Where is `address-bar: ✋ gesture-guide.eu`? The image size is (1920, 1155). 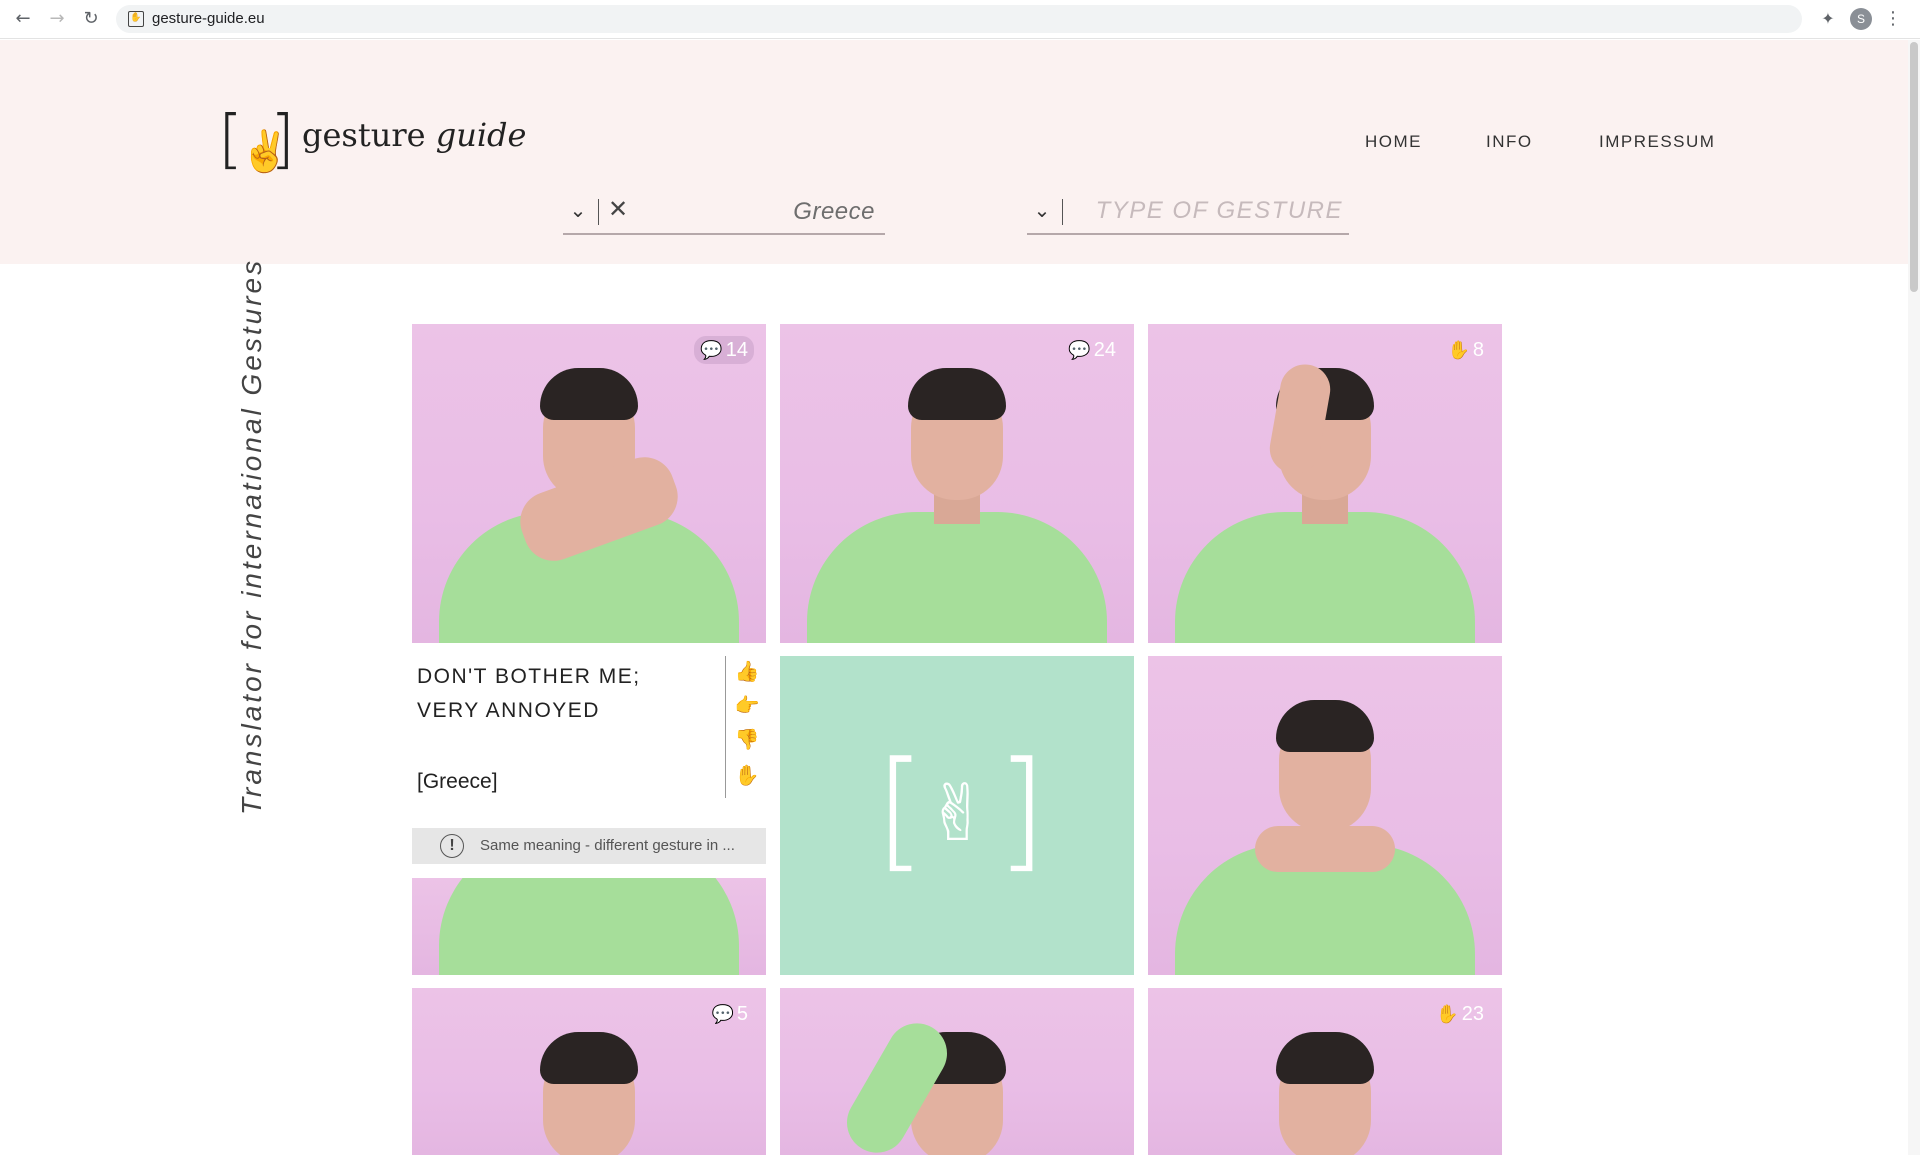 address-bar: ✋ gesture-guide.eu is located at coordinates (959, 19).